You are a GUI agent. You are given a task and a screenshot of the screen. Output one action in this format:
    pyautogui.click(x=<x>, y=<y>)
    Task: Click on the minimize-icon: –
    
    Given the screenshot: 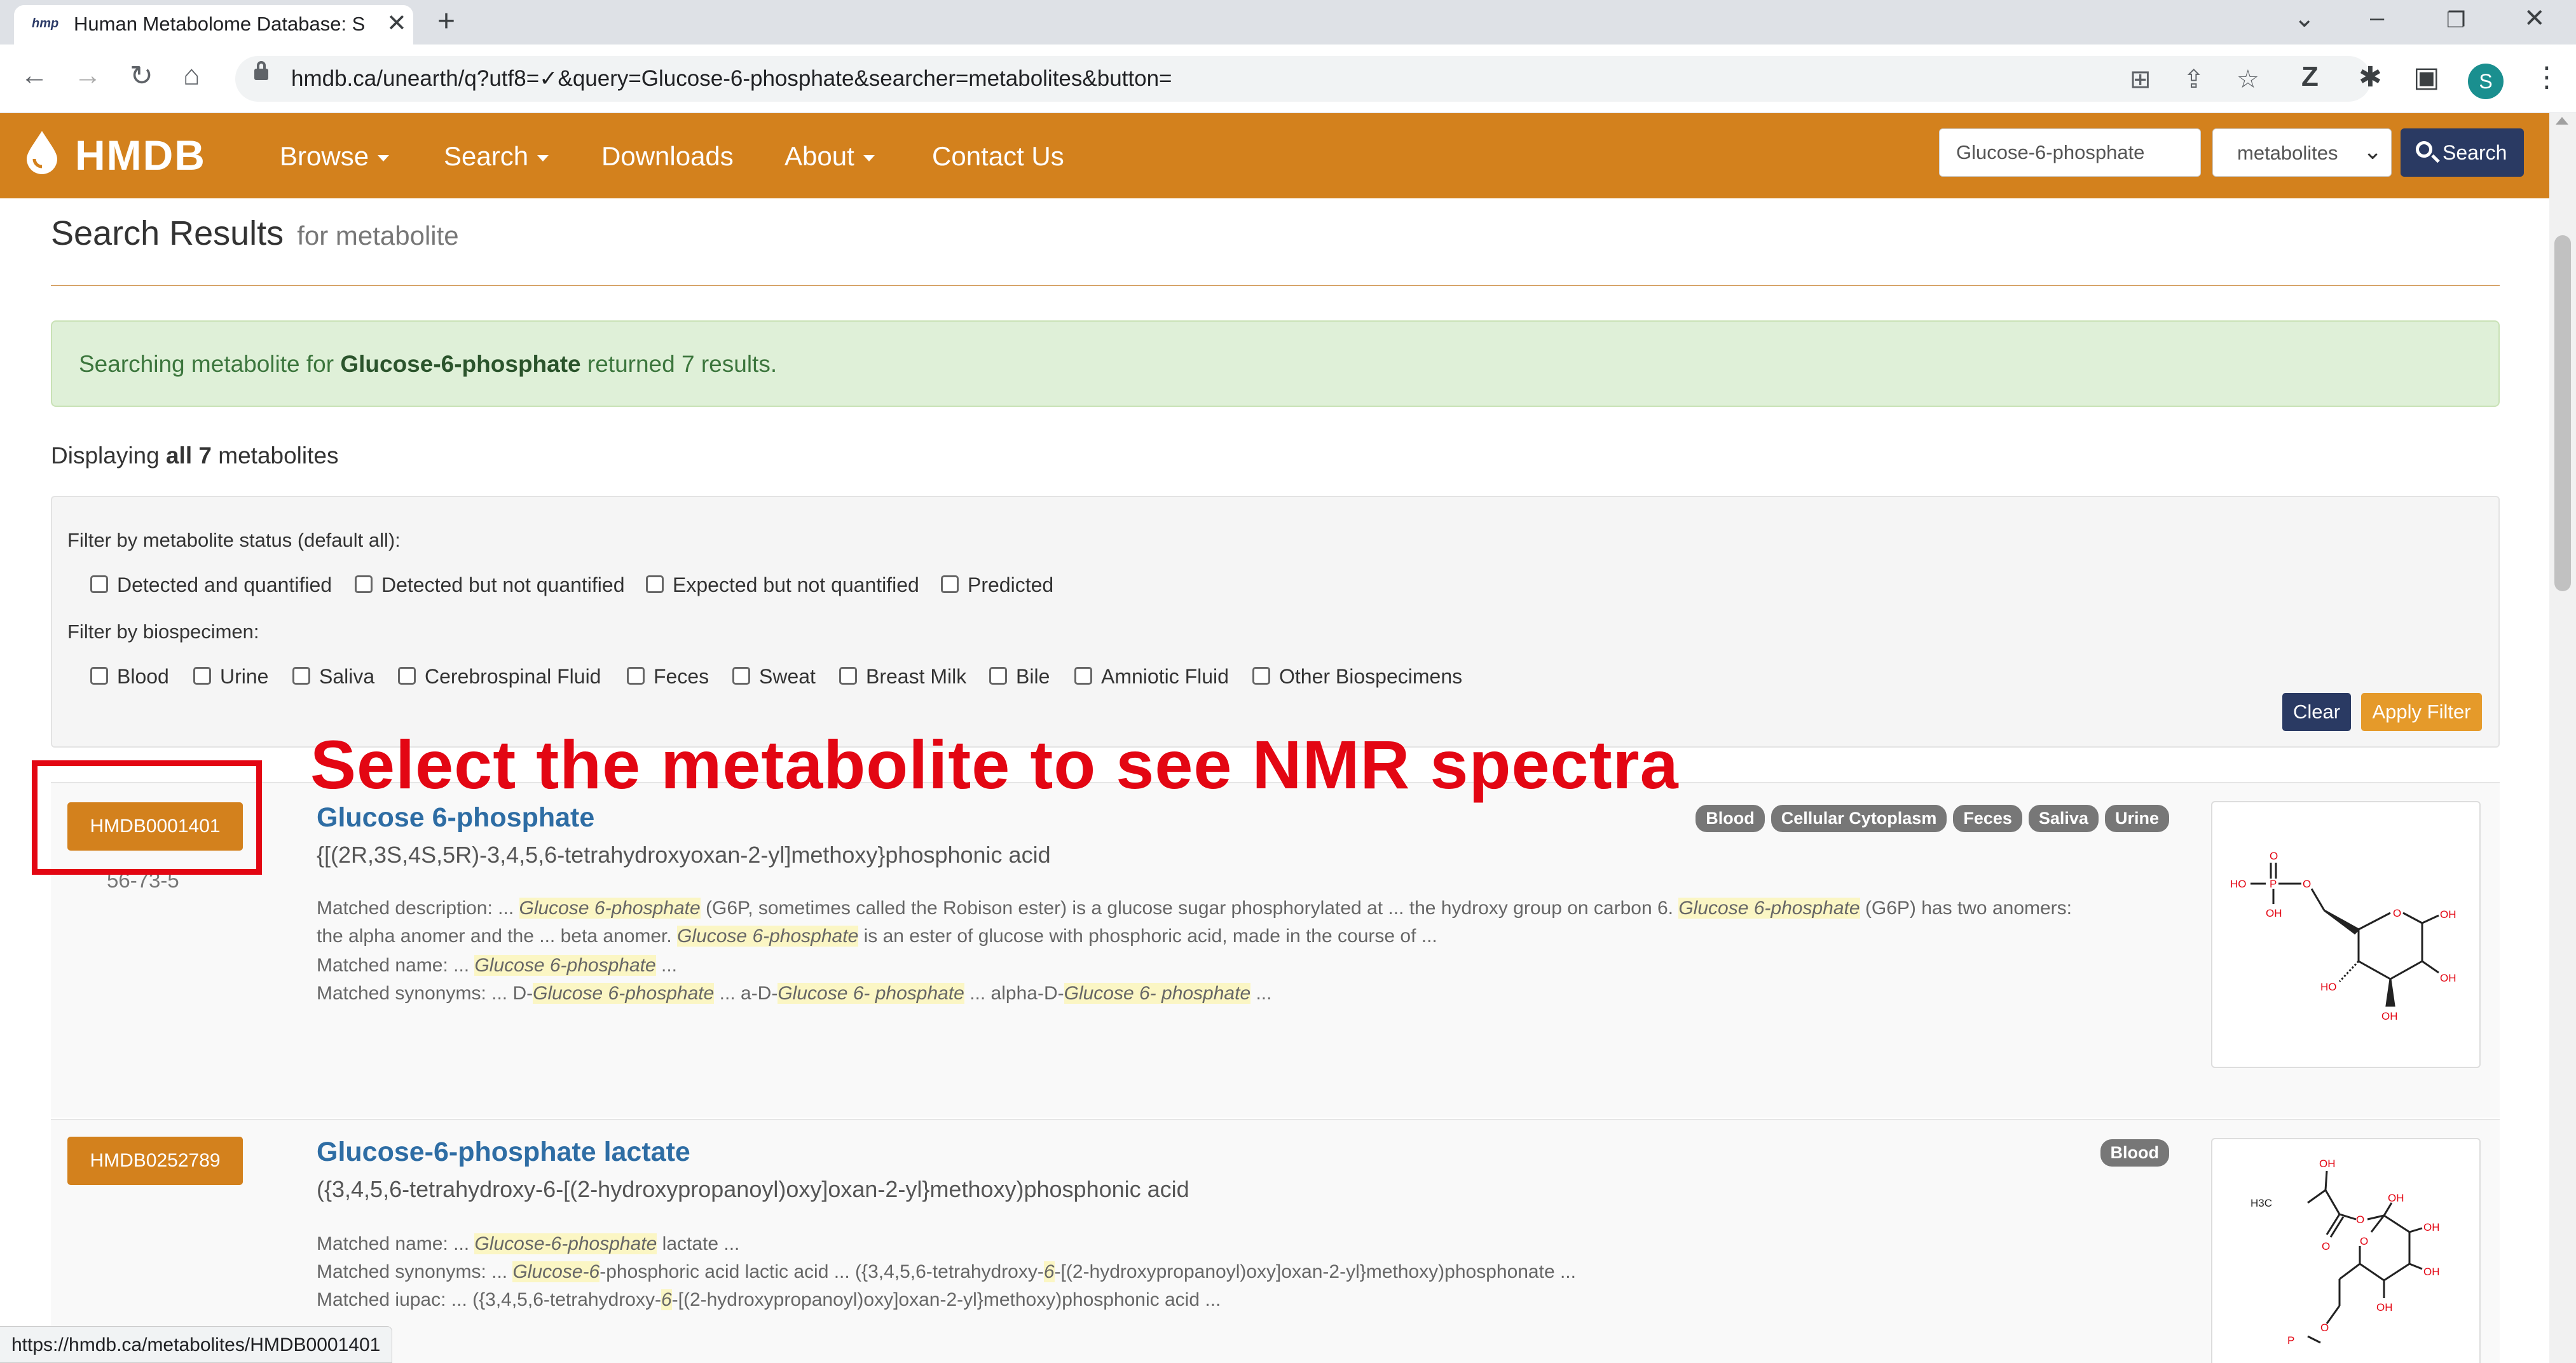 What is the action you would take?
    pyautogui.click(x=2377, y=18)
    